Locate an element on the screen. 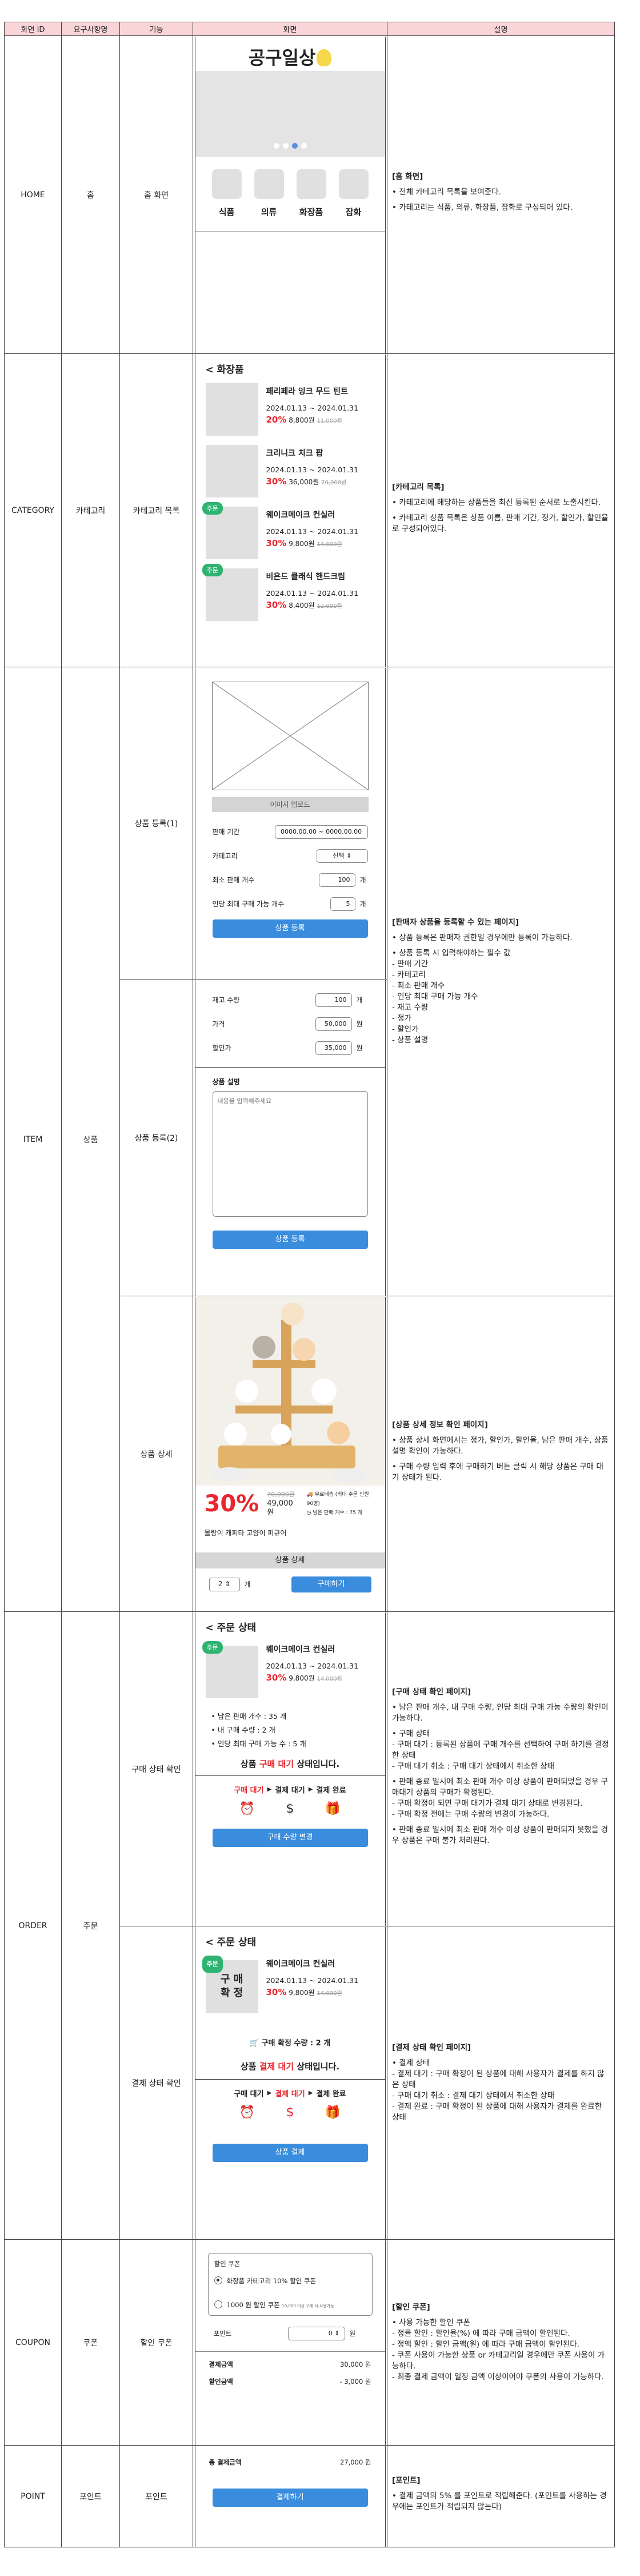  requirement-cell: 주문 is located at coordinates (90, 1926).